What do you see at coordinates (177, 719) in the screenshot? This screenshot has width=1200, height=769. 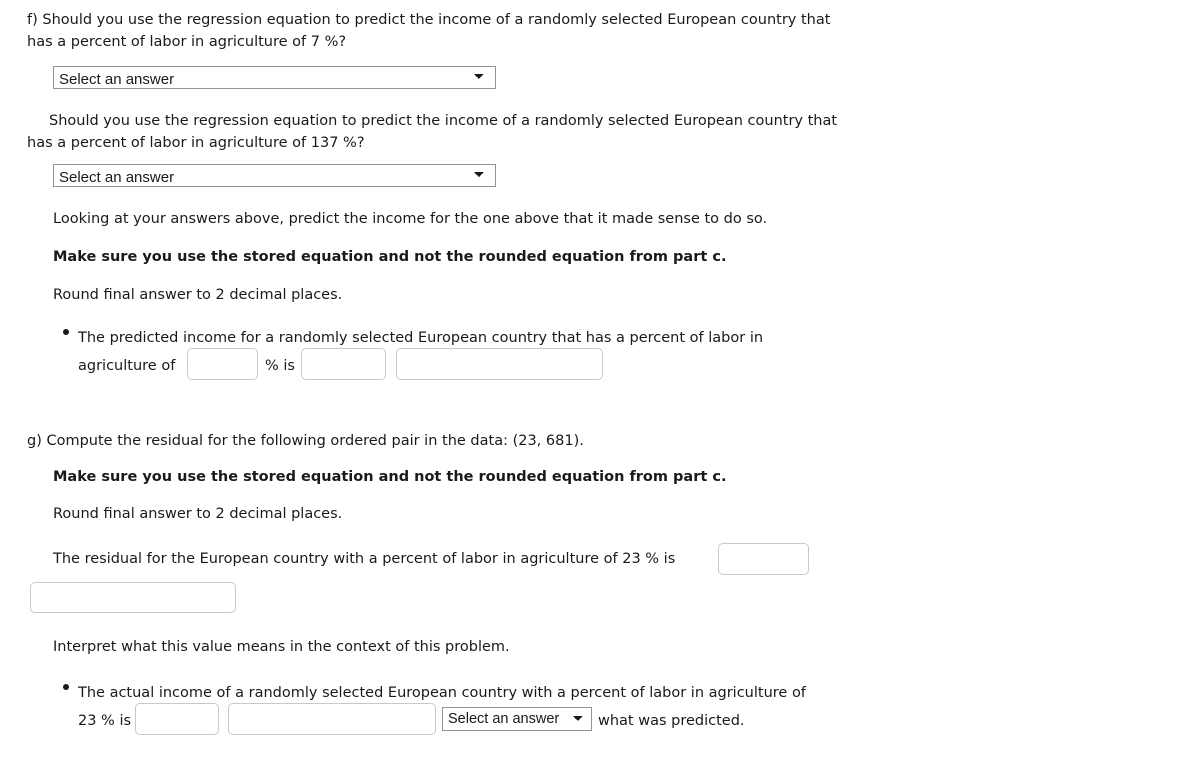 I see `part-g-actual-amount-input` at bounding box center [177, 719].